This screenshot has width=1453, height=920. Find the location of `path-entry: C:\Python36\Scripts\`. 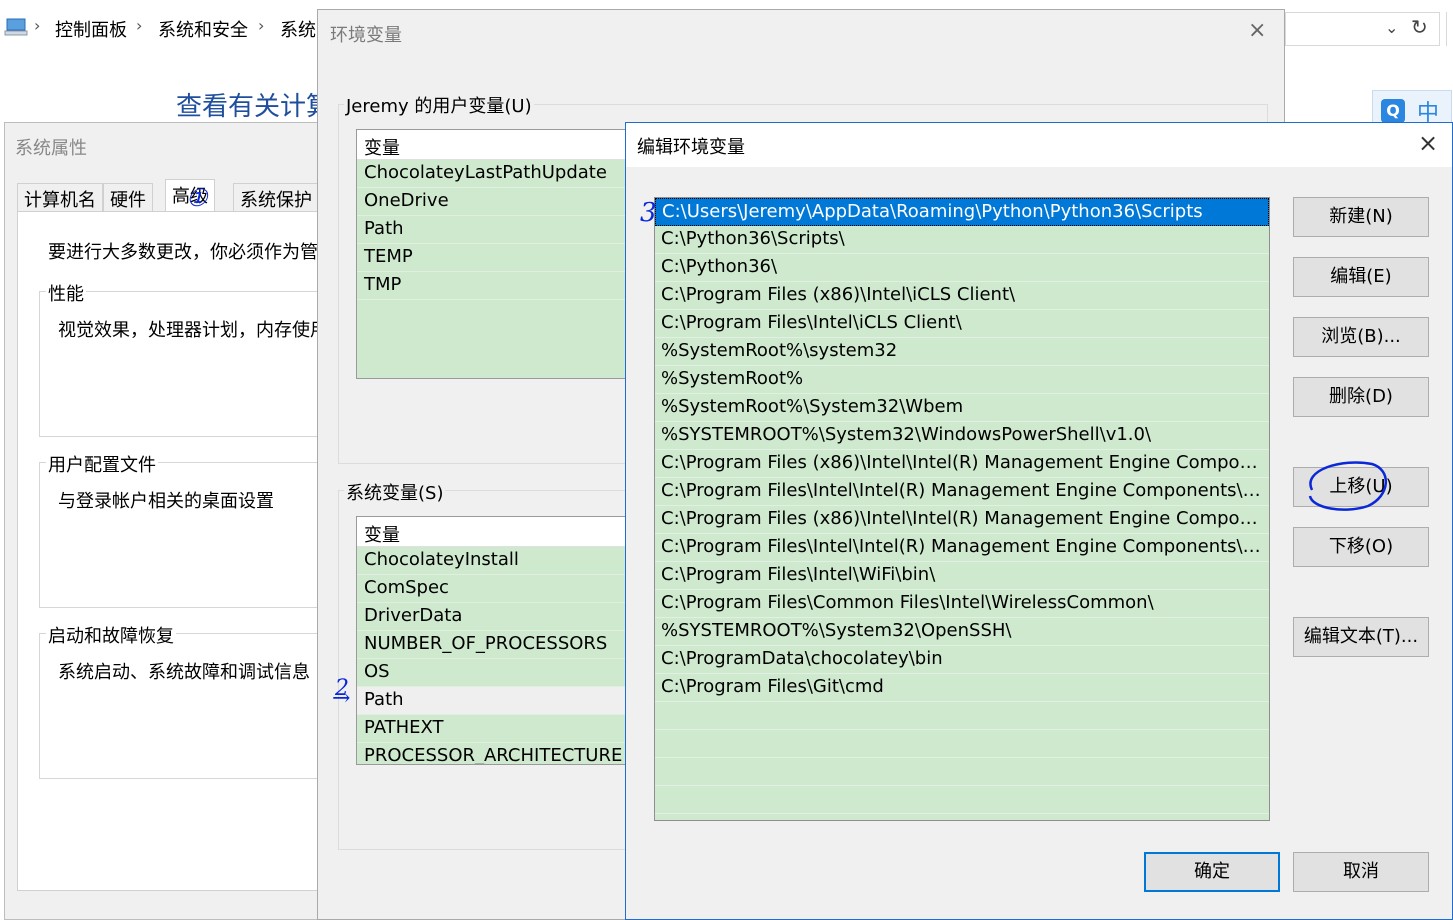

path-entry: C:\Python36\Scripts\ is located at coordinates (962, 240).